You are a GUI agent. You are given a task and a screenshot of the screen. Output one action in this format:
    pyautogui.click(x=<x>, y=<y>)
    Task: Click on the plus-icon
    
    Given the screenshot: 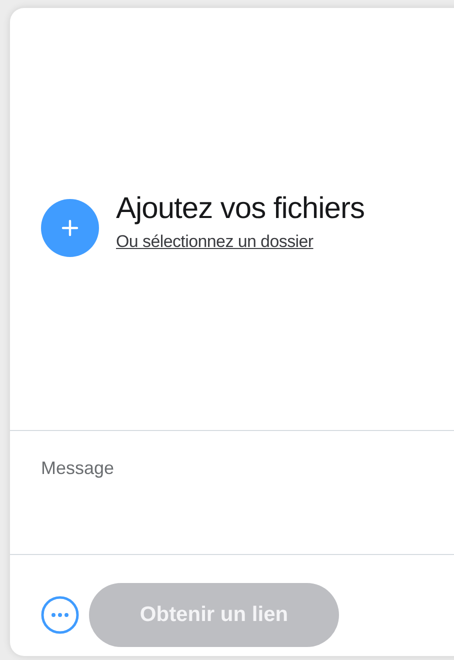 What is the action you would take?
    pyautogui.click(x=70, y=228)
    